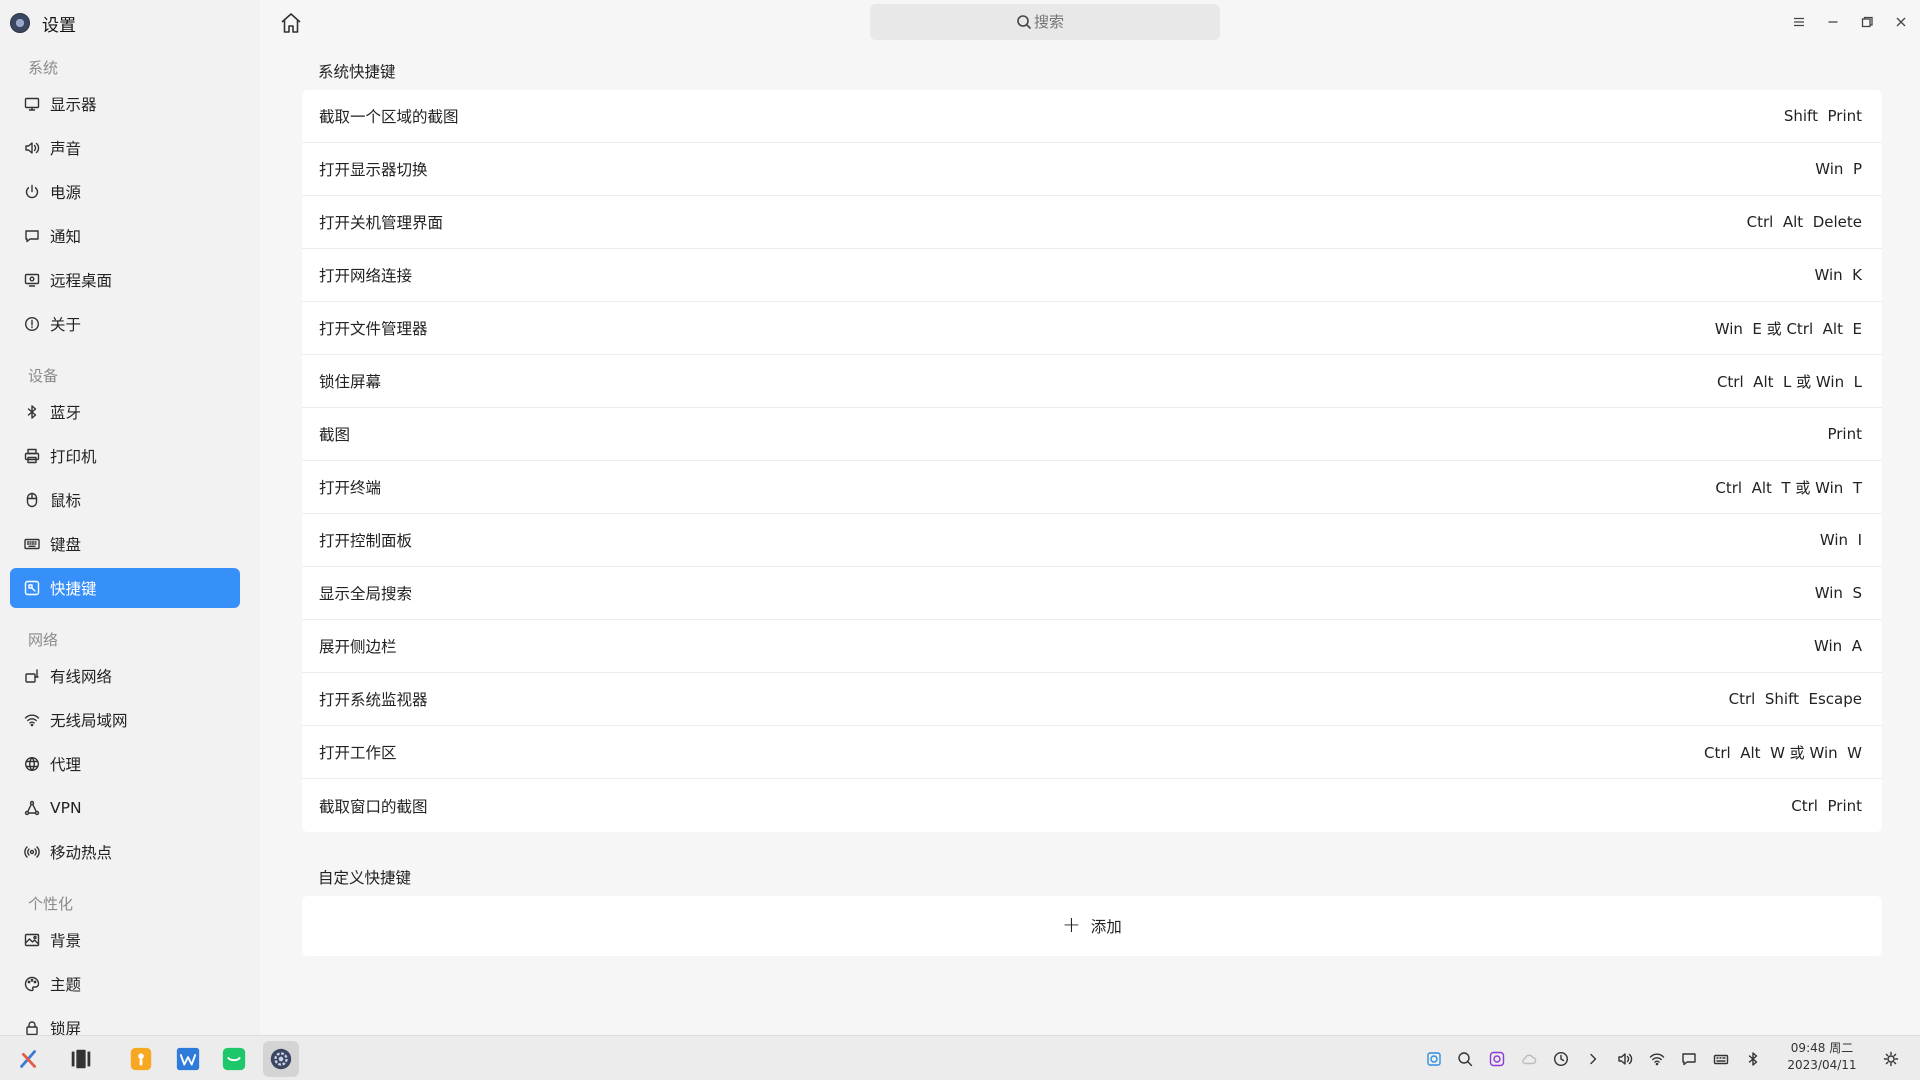  I want to click on sidebar-item-label: 移动热点, so click(81, 853).